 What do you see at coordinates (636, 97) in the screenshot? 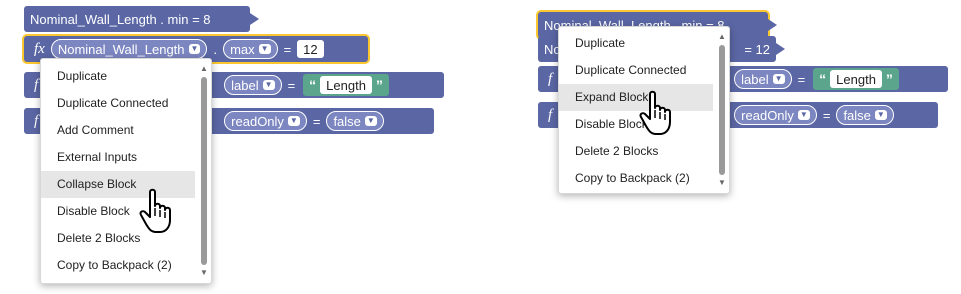
I see `menu-item-expand-block: Expand Block` at bounding box center [636, 97].